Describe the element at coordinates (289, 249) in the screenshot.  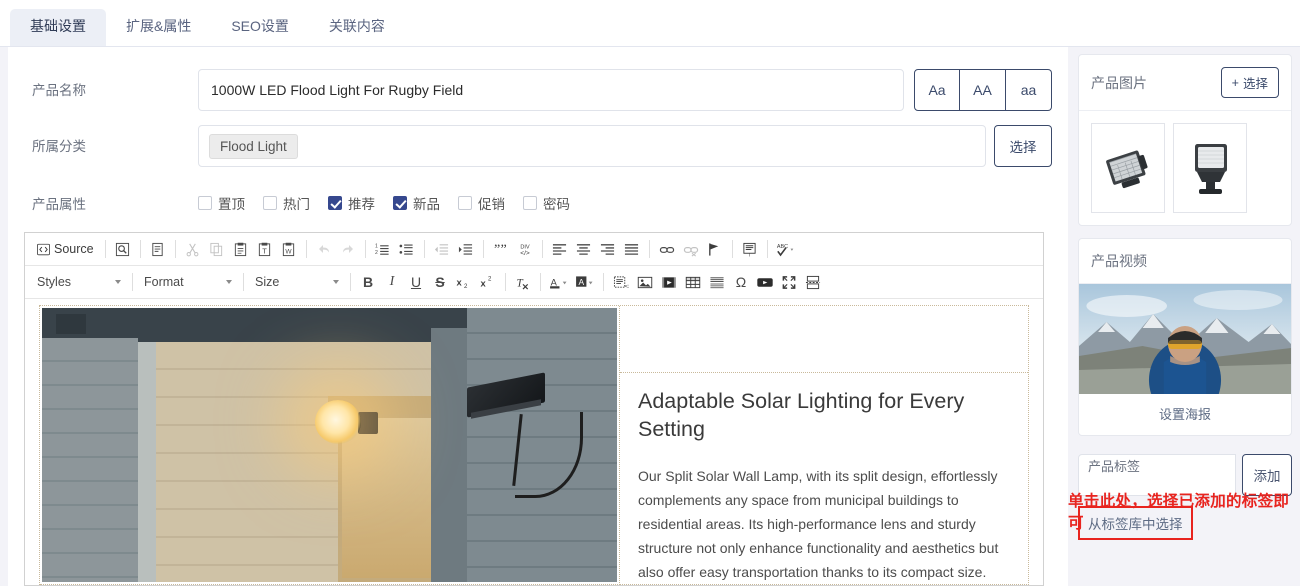
I see `paste-word-icon: W` at that location.